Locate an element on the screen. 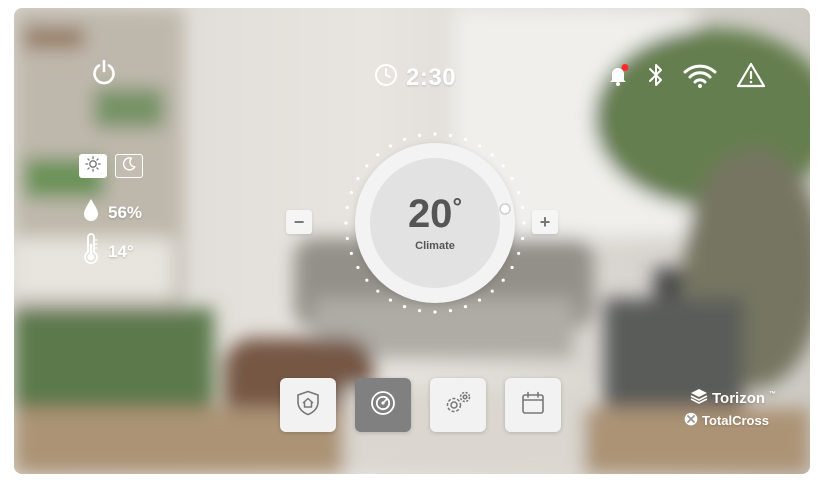 The image size is (820, 480). home-shield-icon is located at coordinates (308, 405).